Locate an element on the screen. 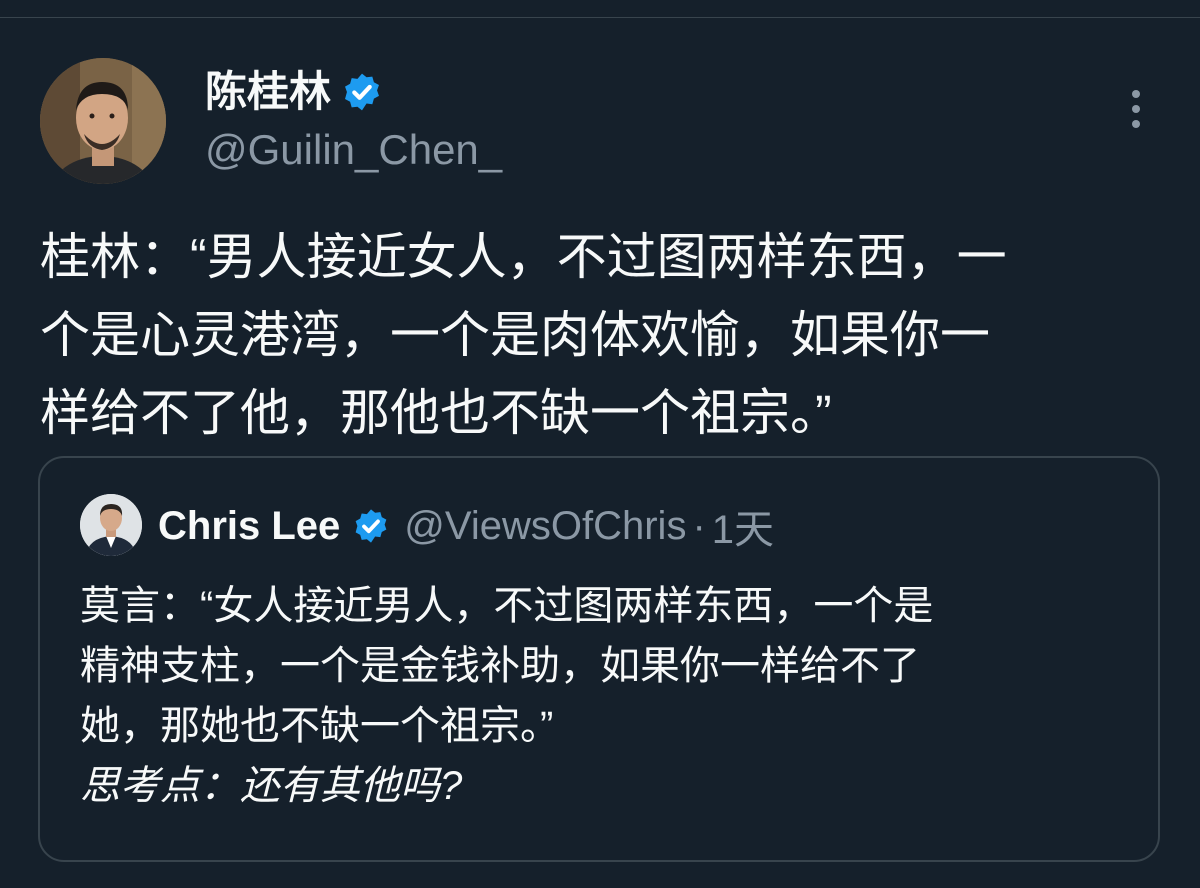  more-options-button is located at coordinates (1136, 109).